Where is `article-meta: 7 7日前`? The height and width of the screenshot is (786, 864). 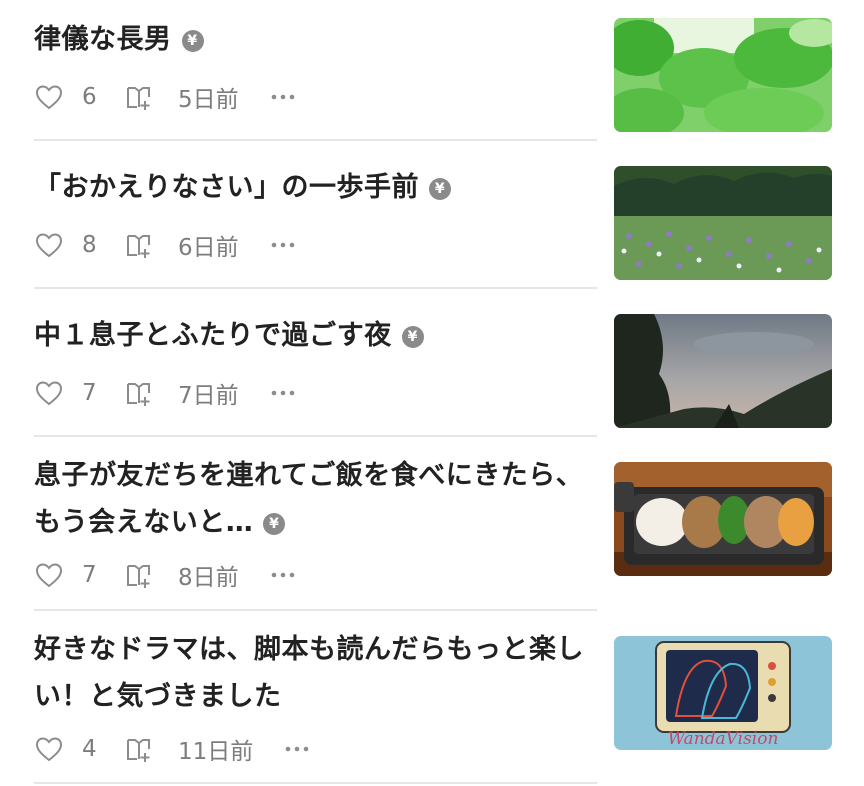 article-meta: 7 7日前 is located at coordinates (165, 393).